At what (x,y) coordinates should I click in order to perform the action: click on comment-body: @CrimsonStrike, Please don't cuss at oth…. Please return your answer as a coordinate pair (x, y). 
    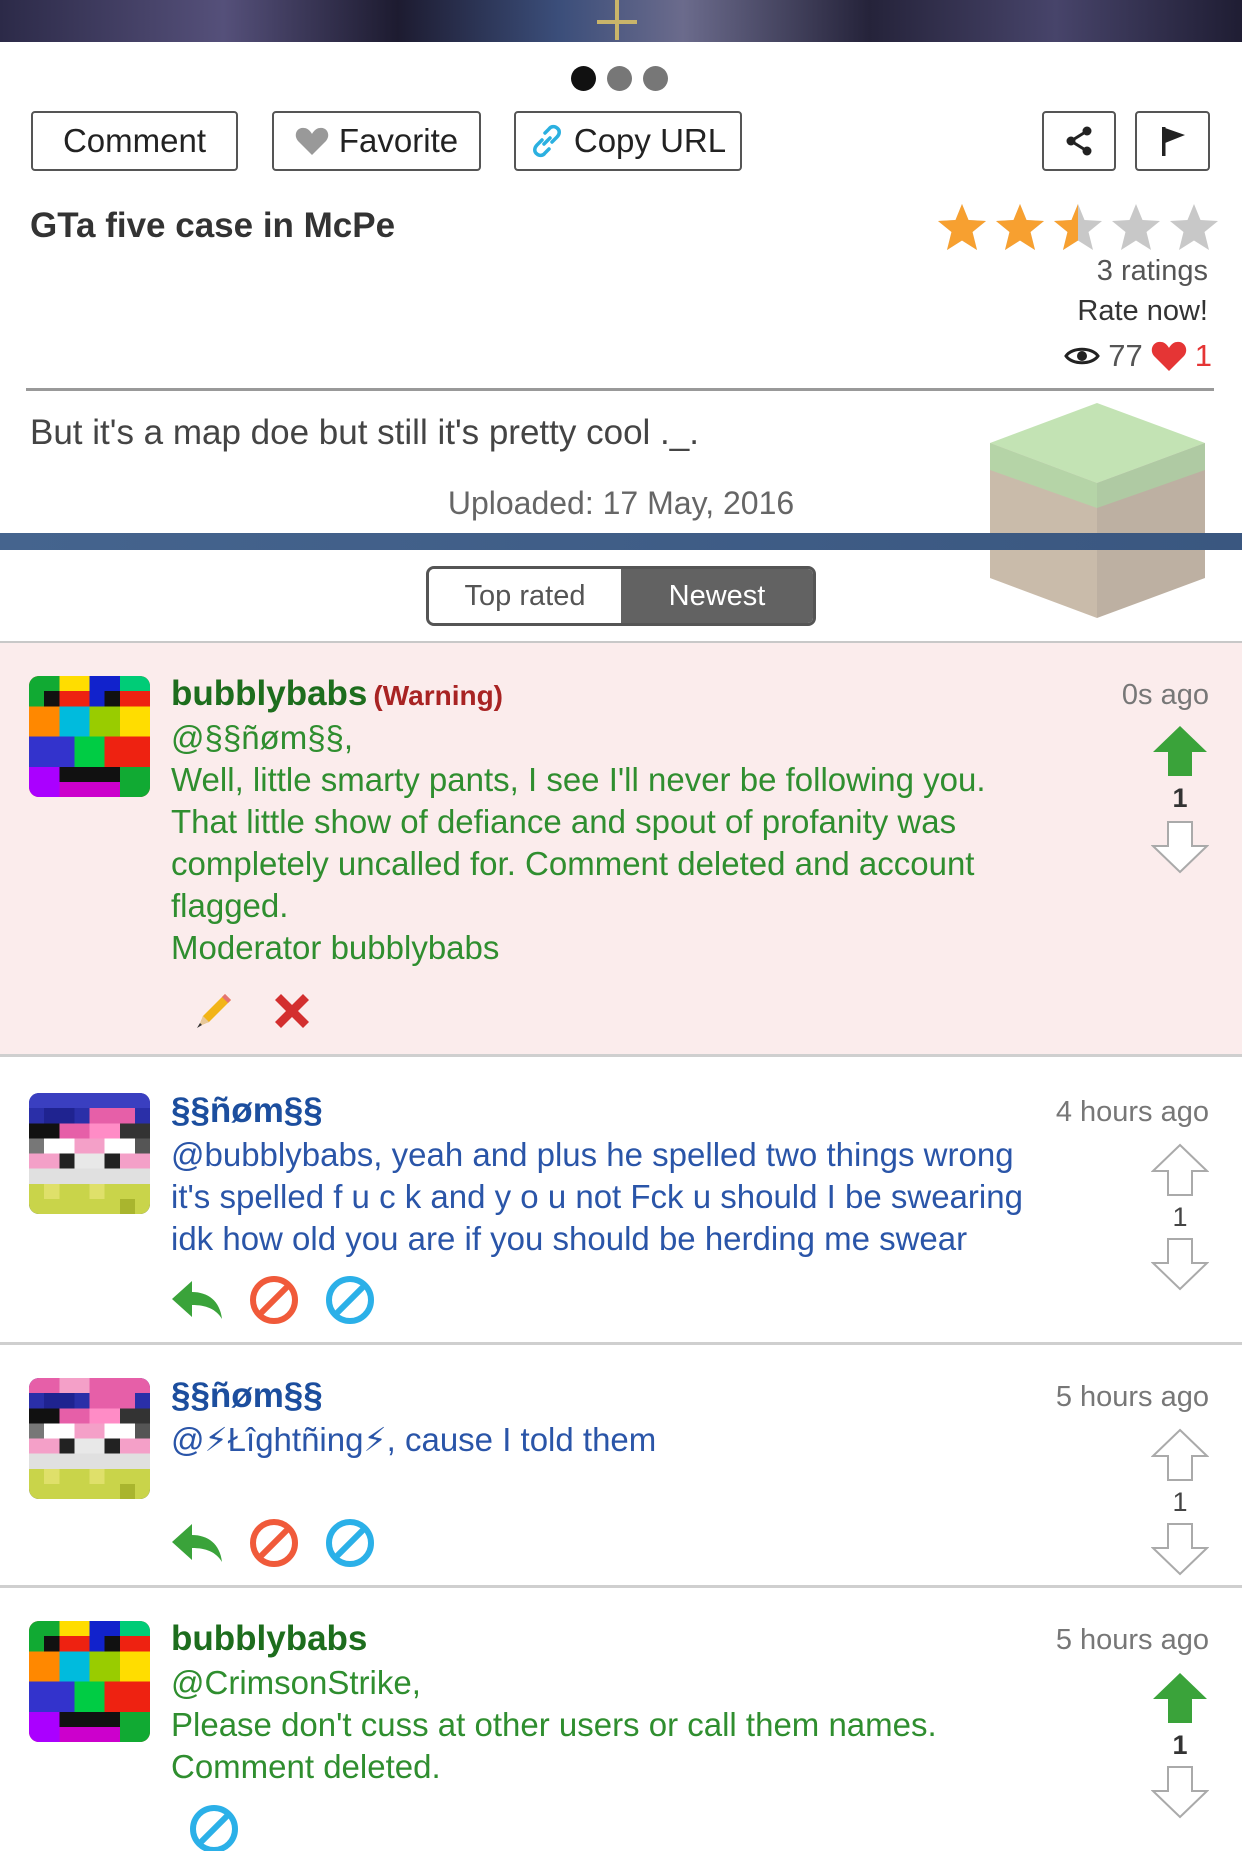
    Looking at the image, I should click on (621, 1725).